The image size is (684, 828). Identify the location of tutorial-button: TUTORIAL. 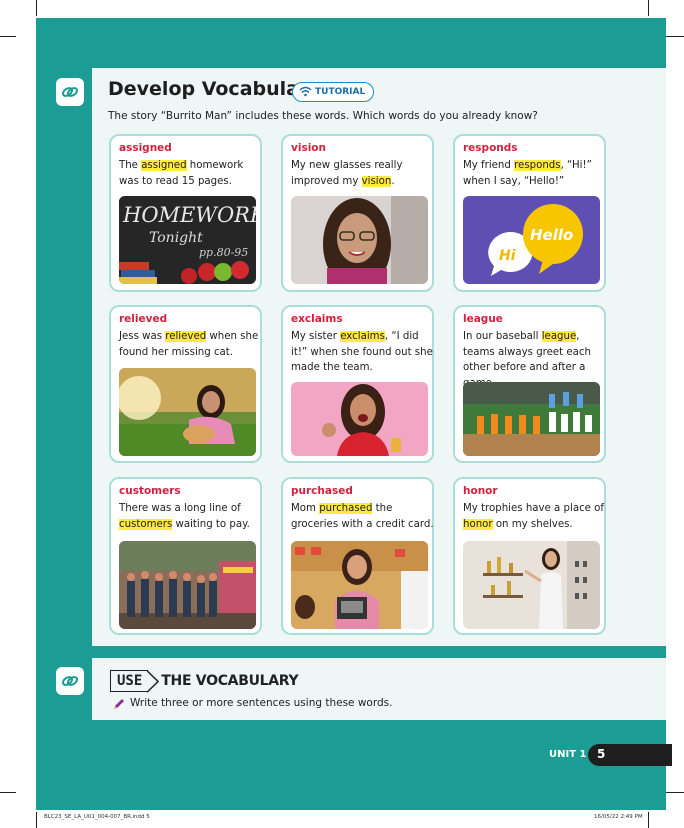
(333, 92).